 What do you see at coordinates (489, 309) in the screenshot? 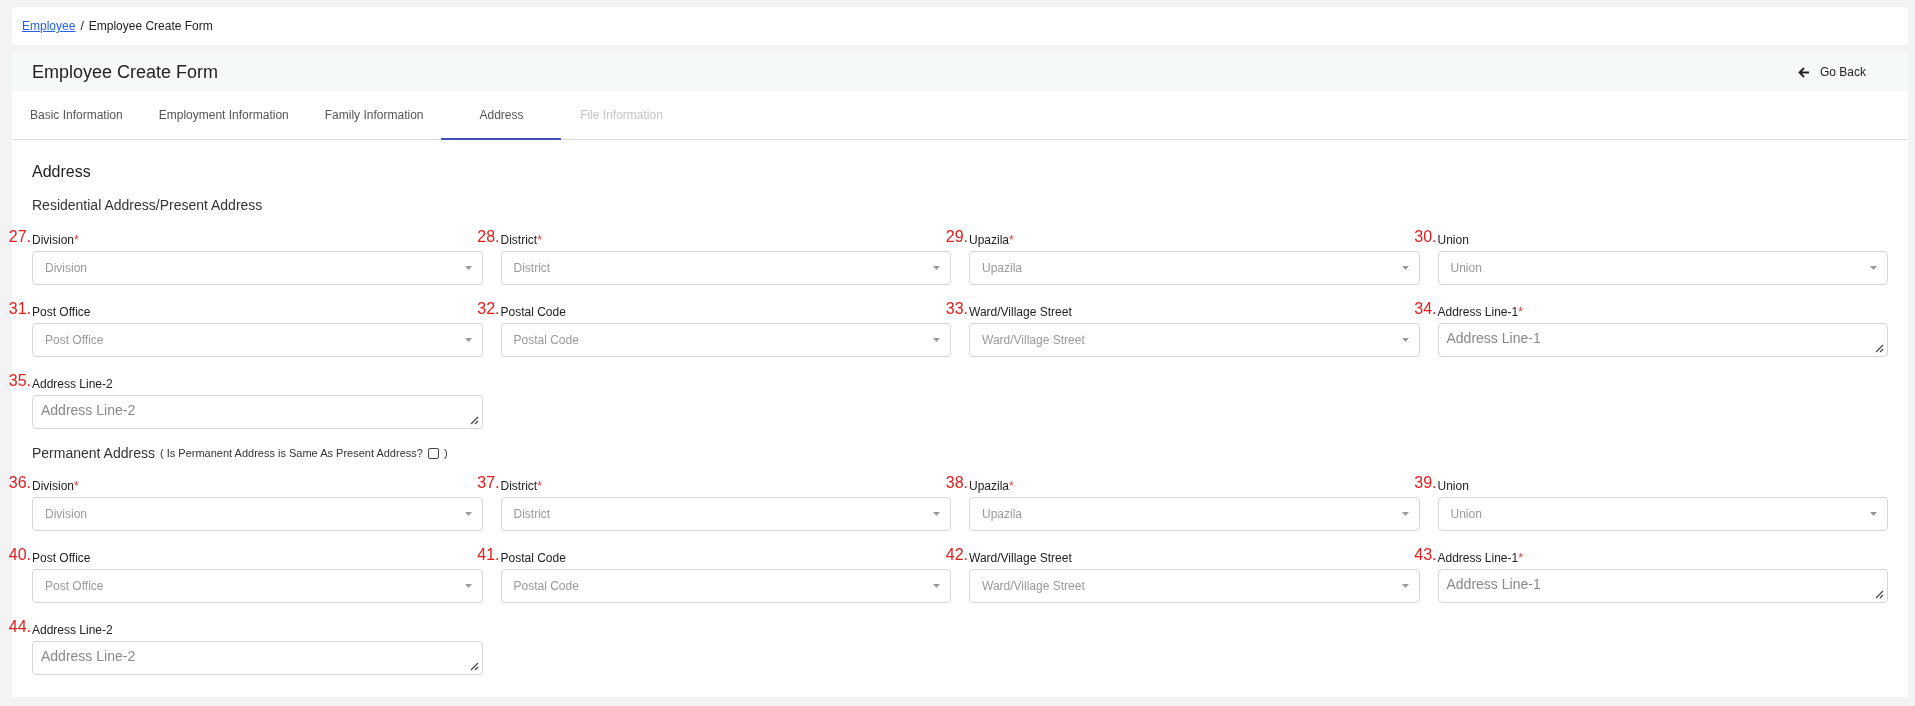
I see `annotation-number: 32.` at bounding box center [489, 309].